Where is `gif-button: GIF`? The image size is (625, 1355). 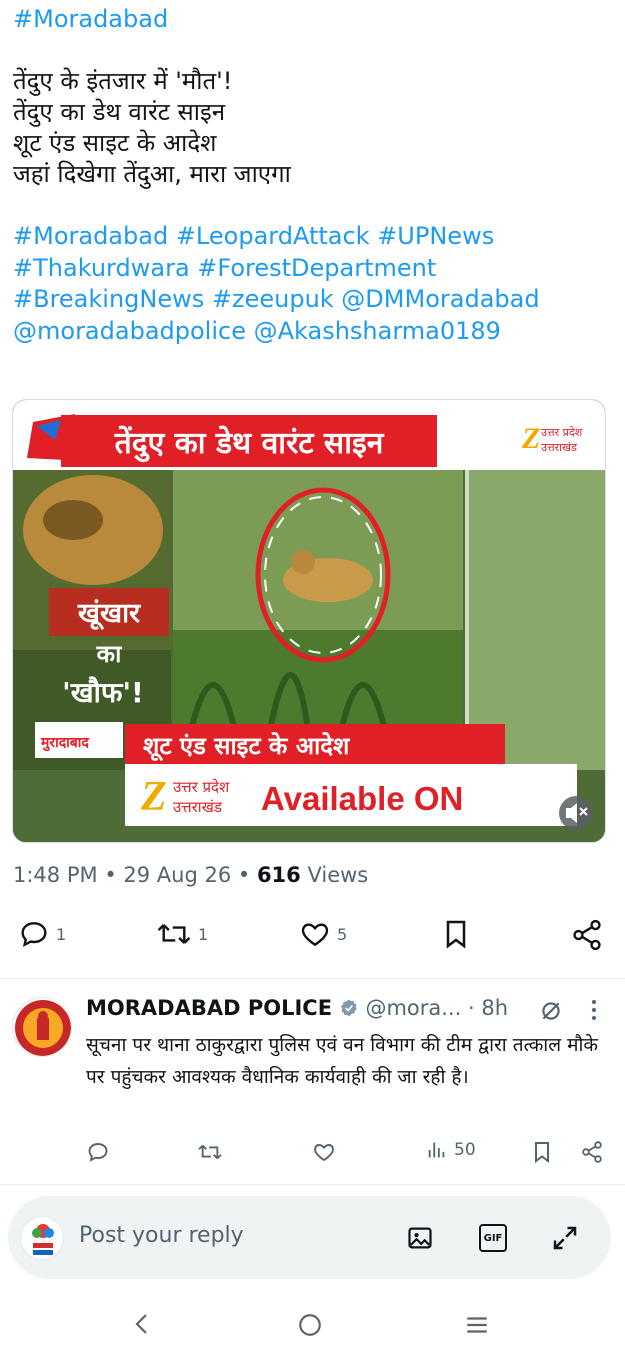
gif-button: GIF is located at coordinates (493, 1238).